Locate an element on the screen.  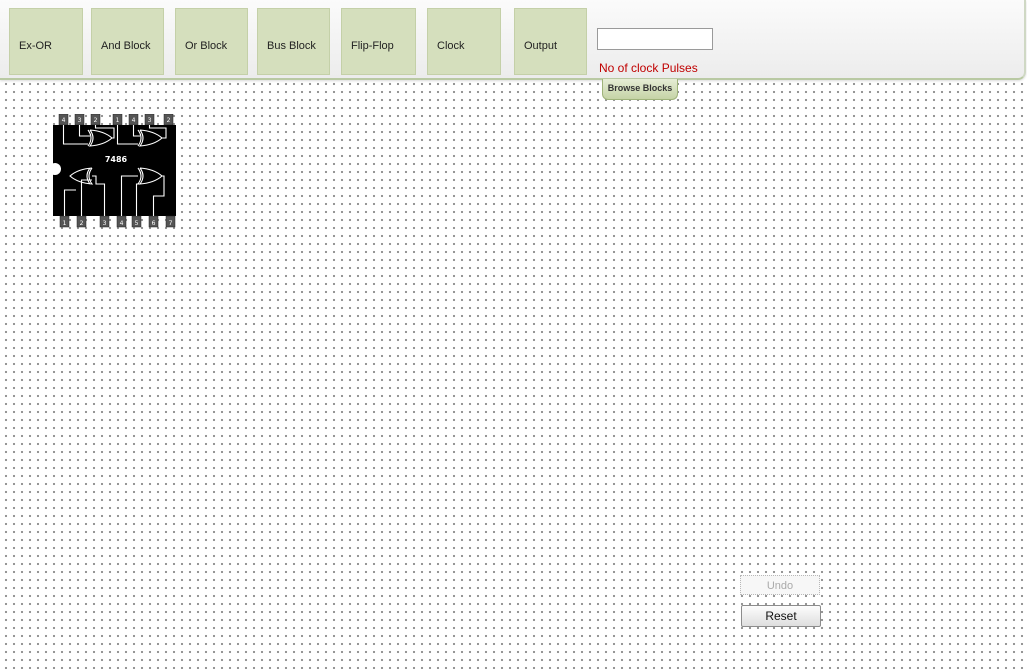
or-block-button: Or Block is located at coordinates (211, 41).